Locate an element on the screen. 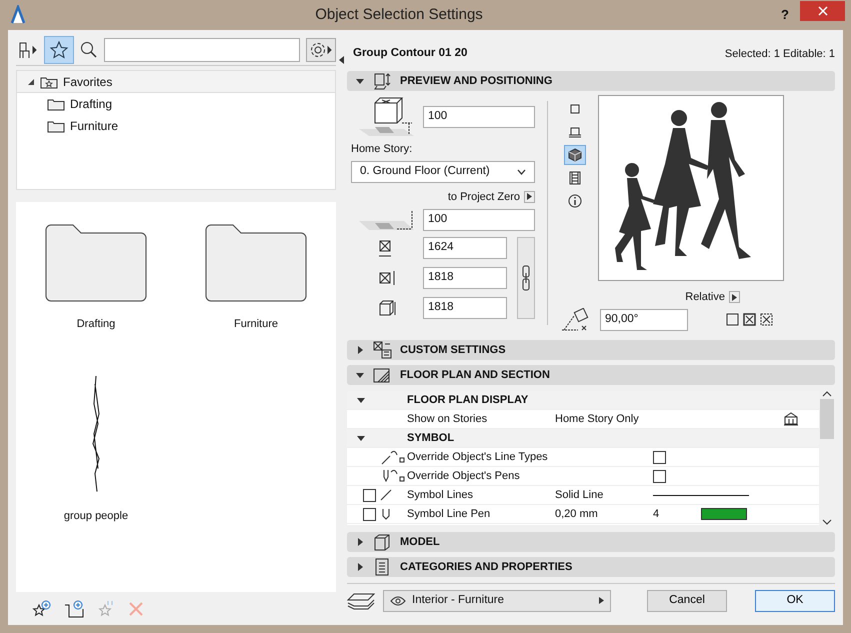 Image resolution: width=851 pixels, height=633 pixels. close-button is located at coordinates (822, 11).